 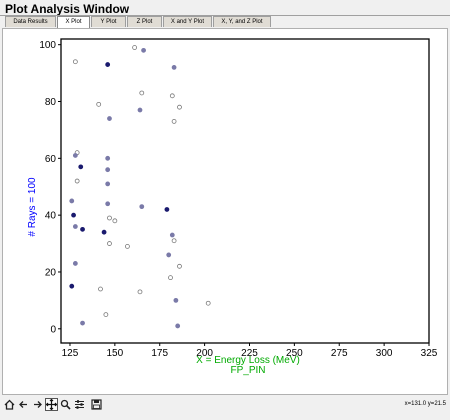 I want to click on back-arrow-icon, so click(x=23, y=404).